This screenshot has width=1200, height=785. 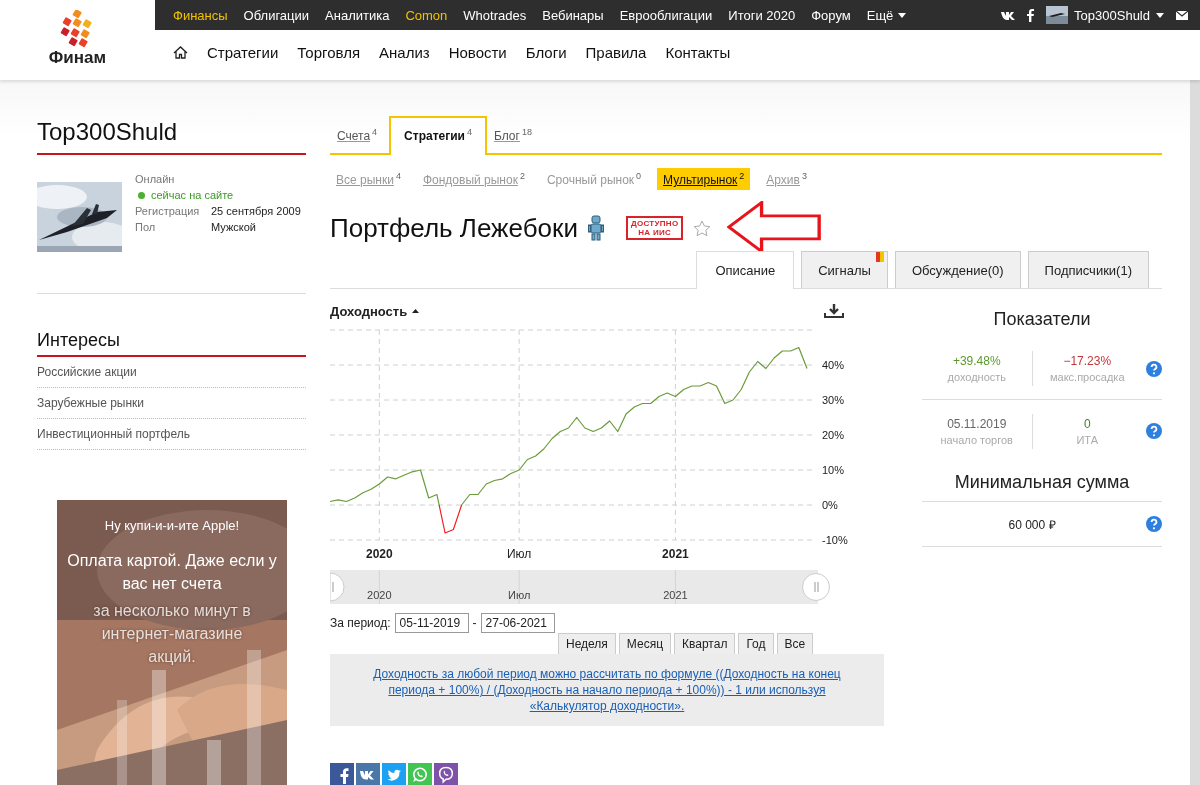 What do you see at coordinates (62, 58) in the screenshot?
I see `logo-text: Финам` at bounding box center [62, 58].